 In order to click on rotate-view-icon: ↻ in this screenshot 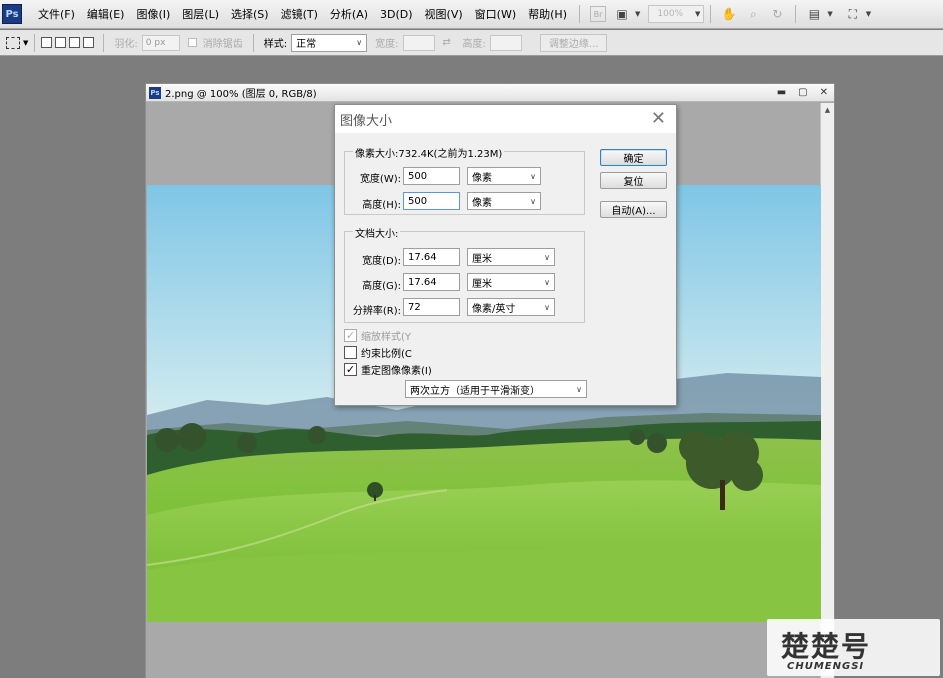, I will do `click(777, 14)`.